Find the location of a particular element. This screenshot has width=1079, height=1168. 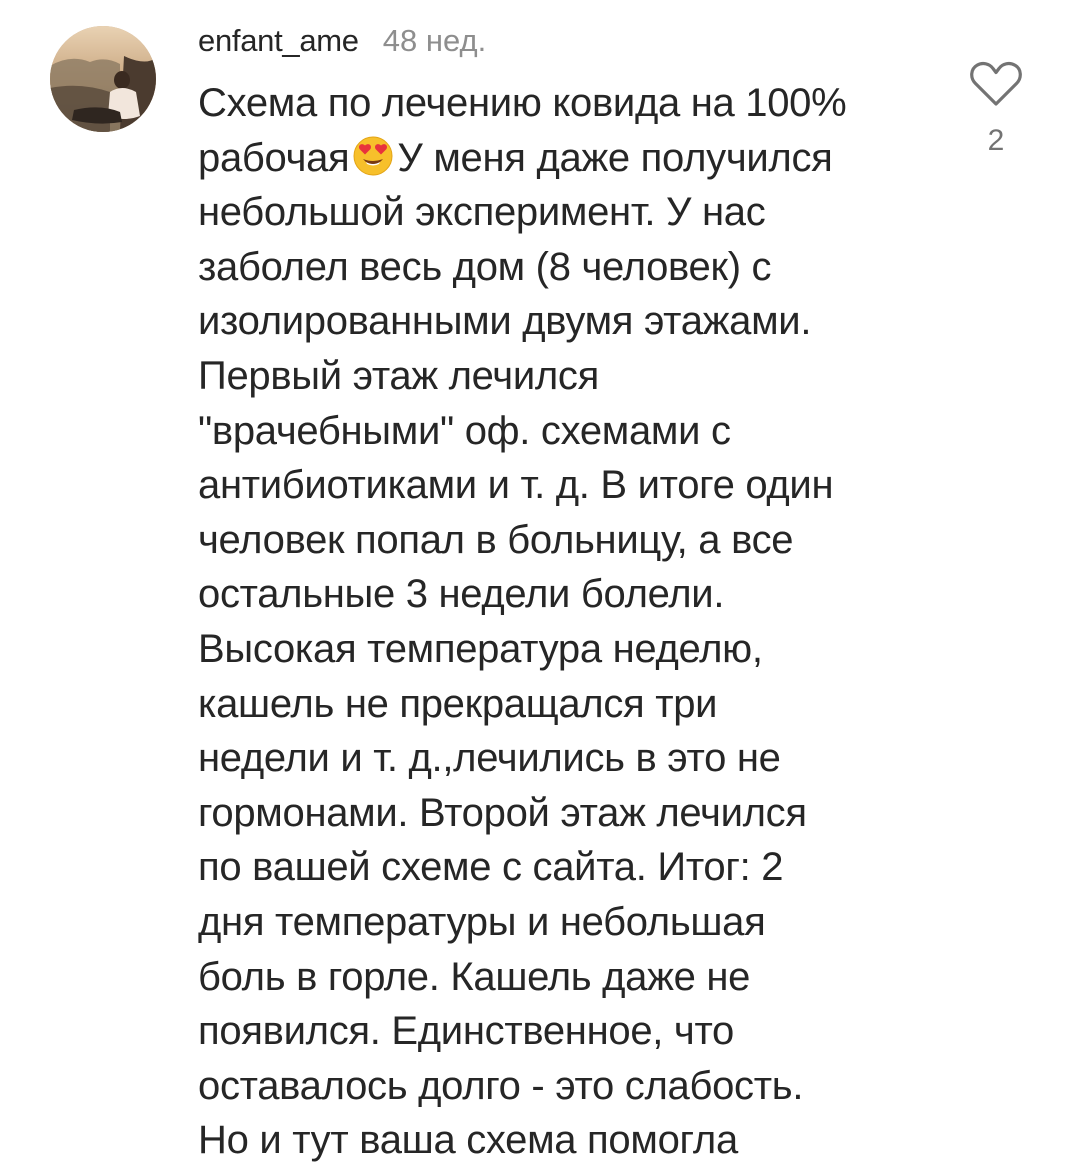

comment-line: человек попал в больницу, а все is located at coordinates (496, 539).